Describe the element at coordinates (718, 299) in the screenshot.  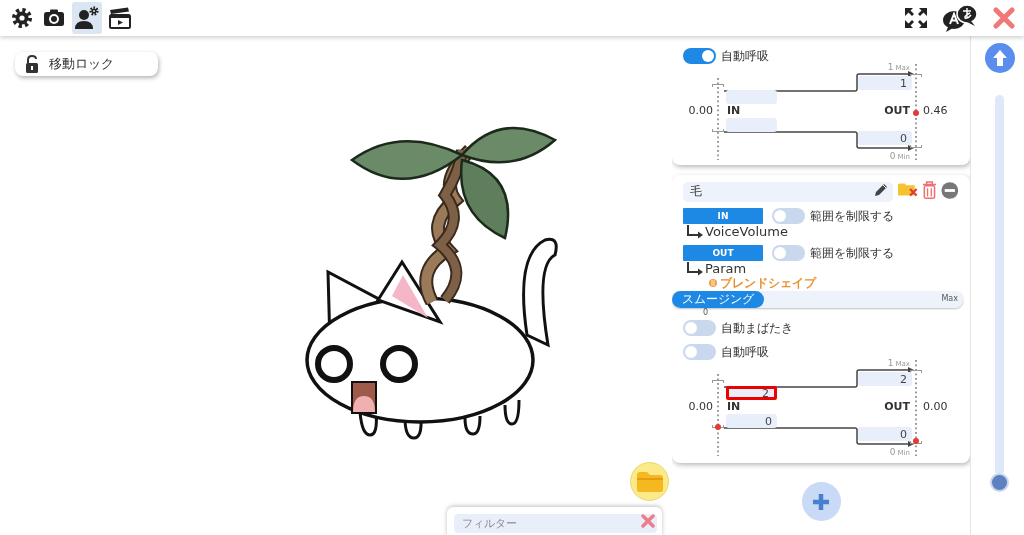
I see `smoothing-slider-thumb: スムージング` at that location.